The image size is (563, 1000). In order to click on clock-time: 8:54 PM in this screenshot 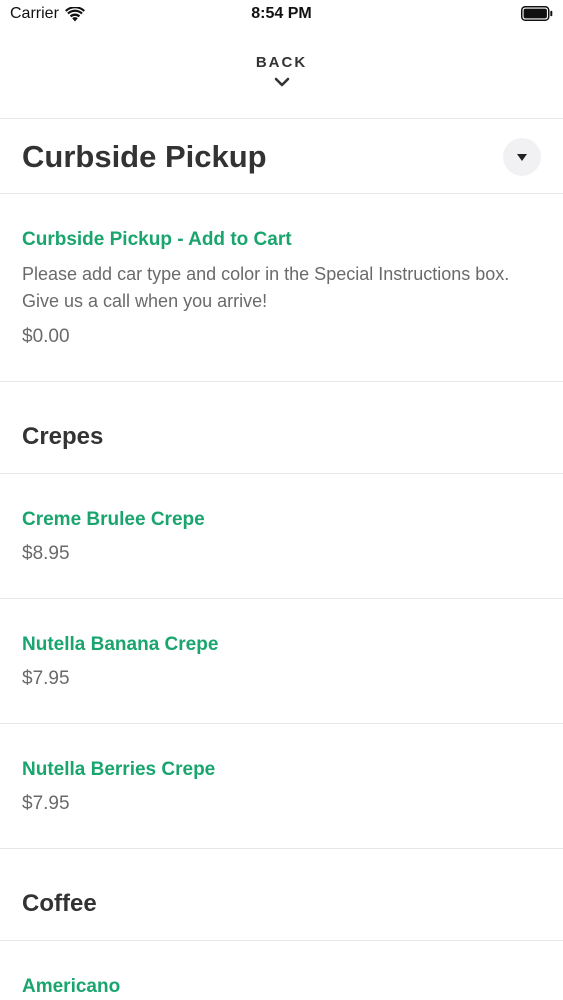, I will do `click(281, 13)`.